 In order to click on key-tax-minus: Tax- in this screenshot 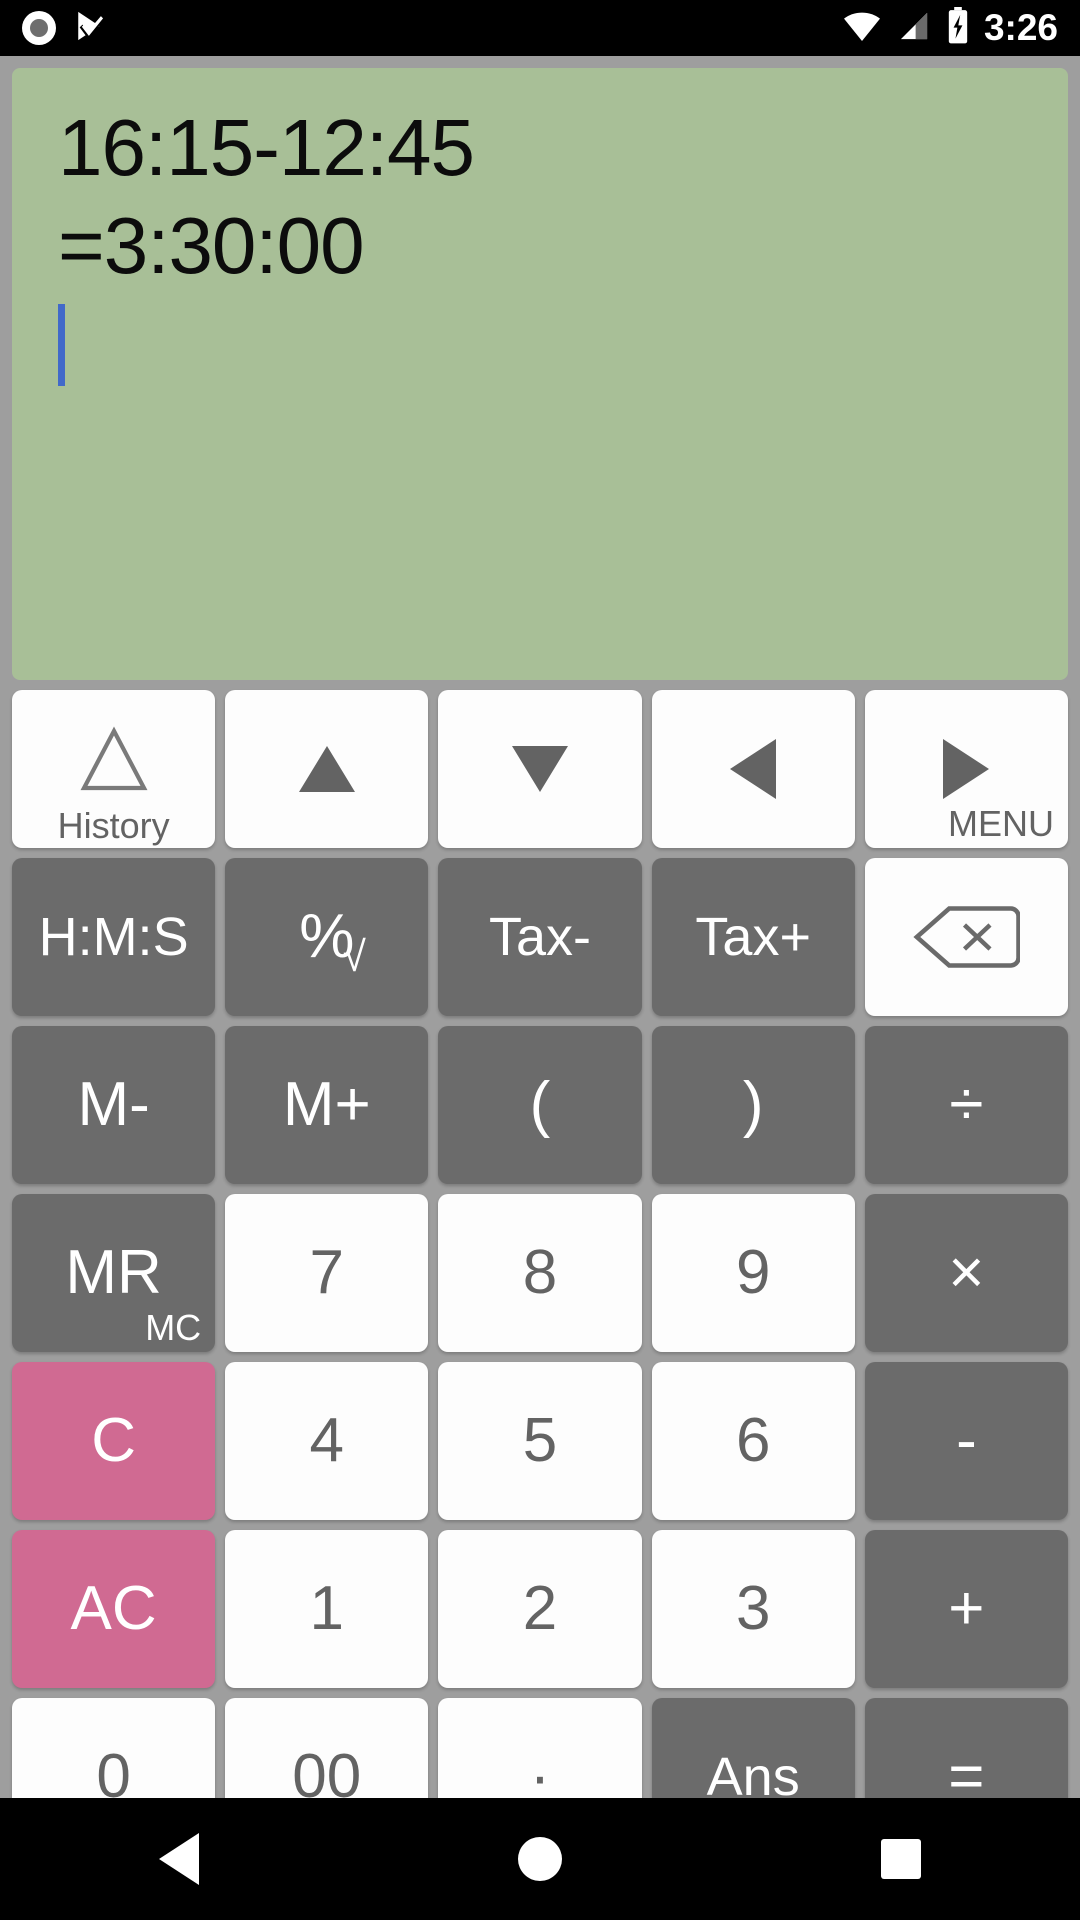, I will do `click(540, 937)`.